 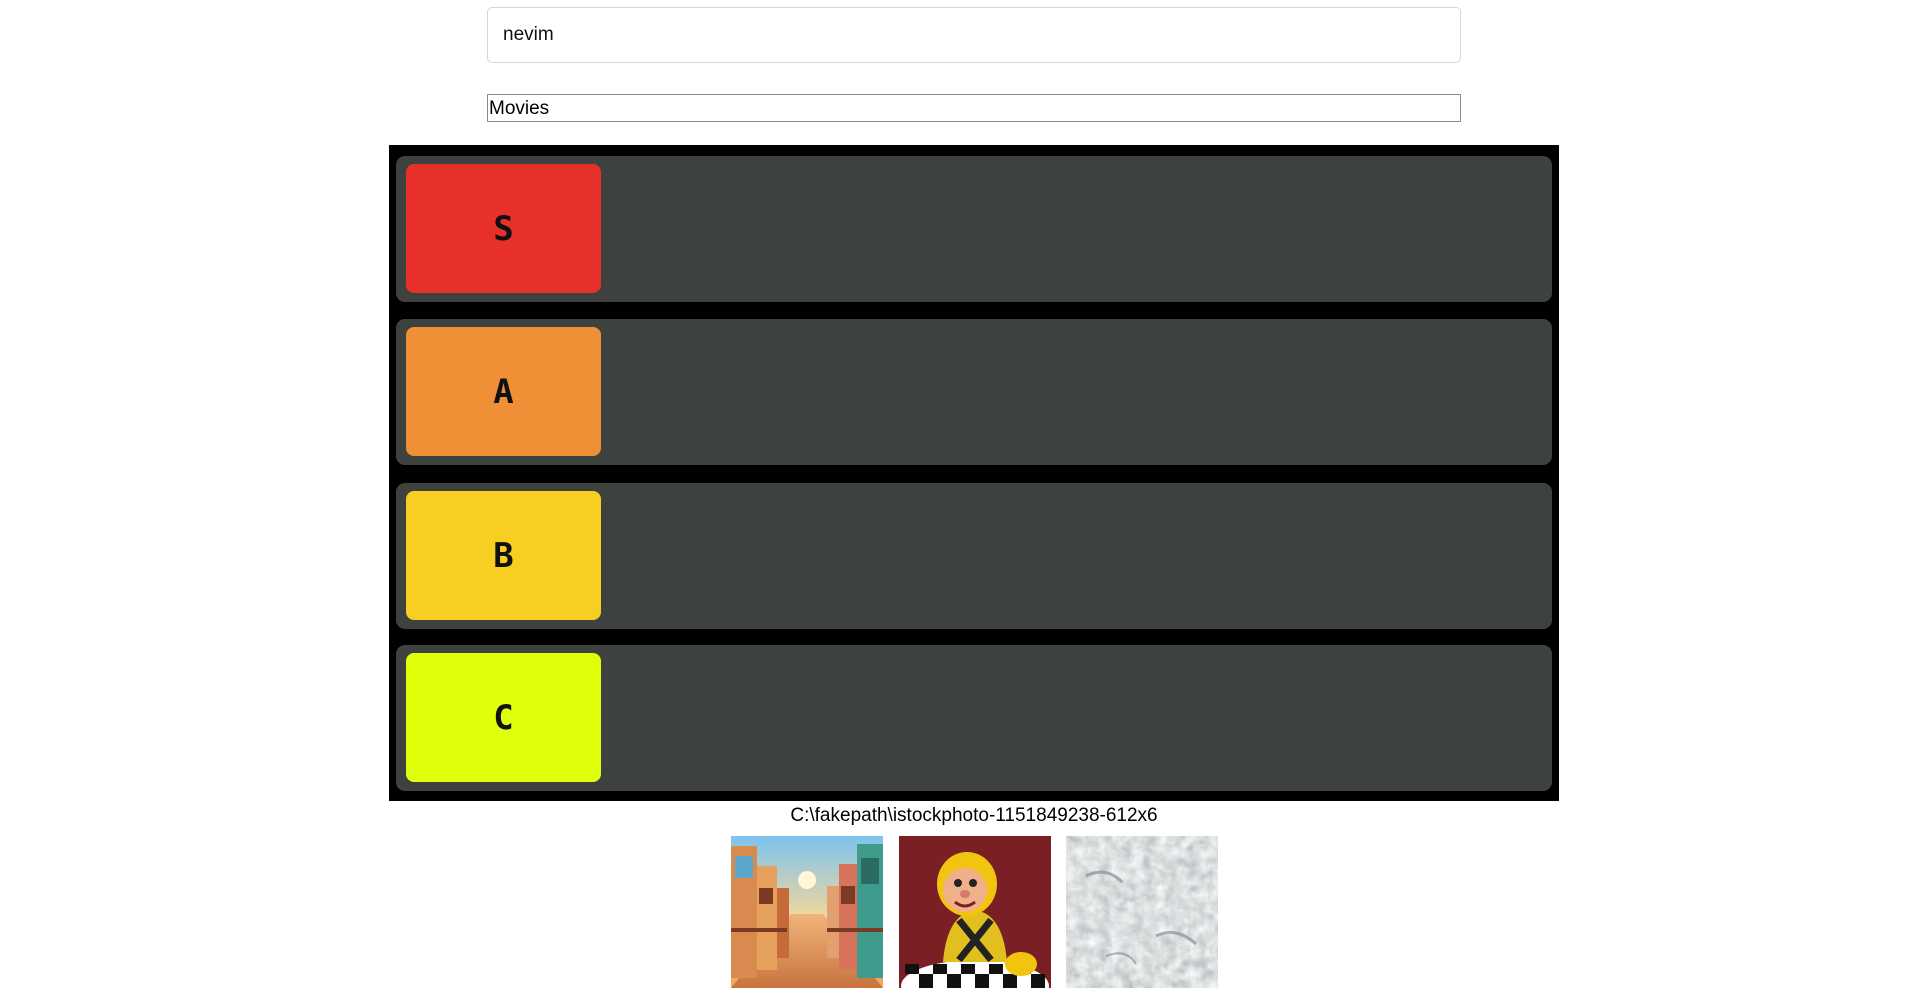 What do you see at coordinates (974, 815) in the screenshot?
I see `uploaded-file-name: C:\fakepath\istockphoto-1151849238-612x6` at bounding box center [974, 815].